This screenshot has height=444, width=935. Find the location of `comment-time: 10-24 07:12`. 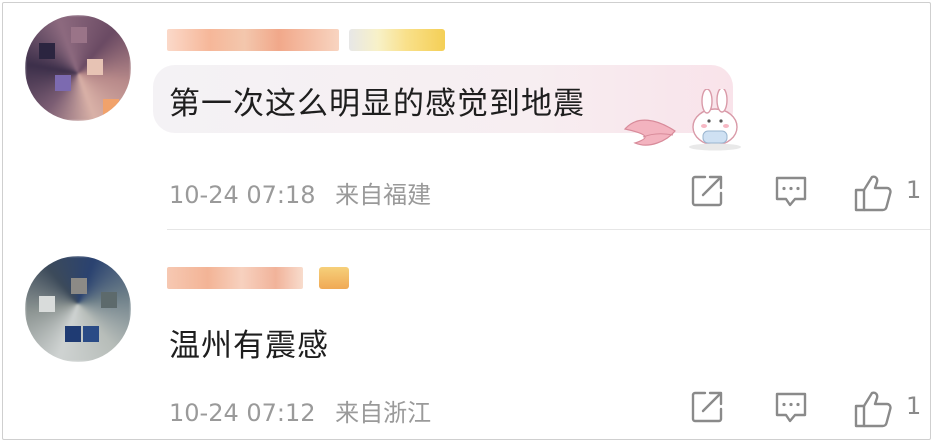

comment-time: 10-24 07:12 is located at coordinates (242, 413).